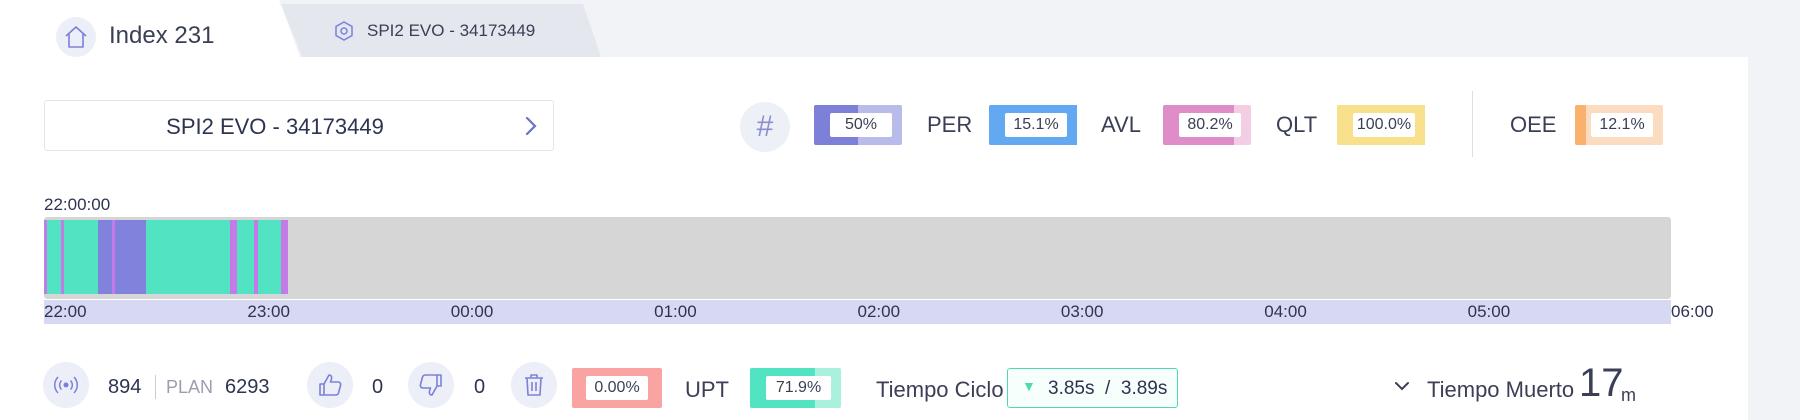  I want to click on machine-selector-label: SPI2 EVO - 34173449, so click(275, 126).